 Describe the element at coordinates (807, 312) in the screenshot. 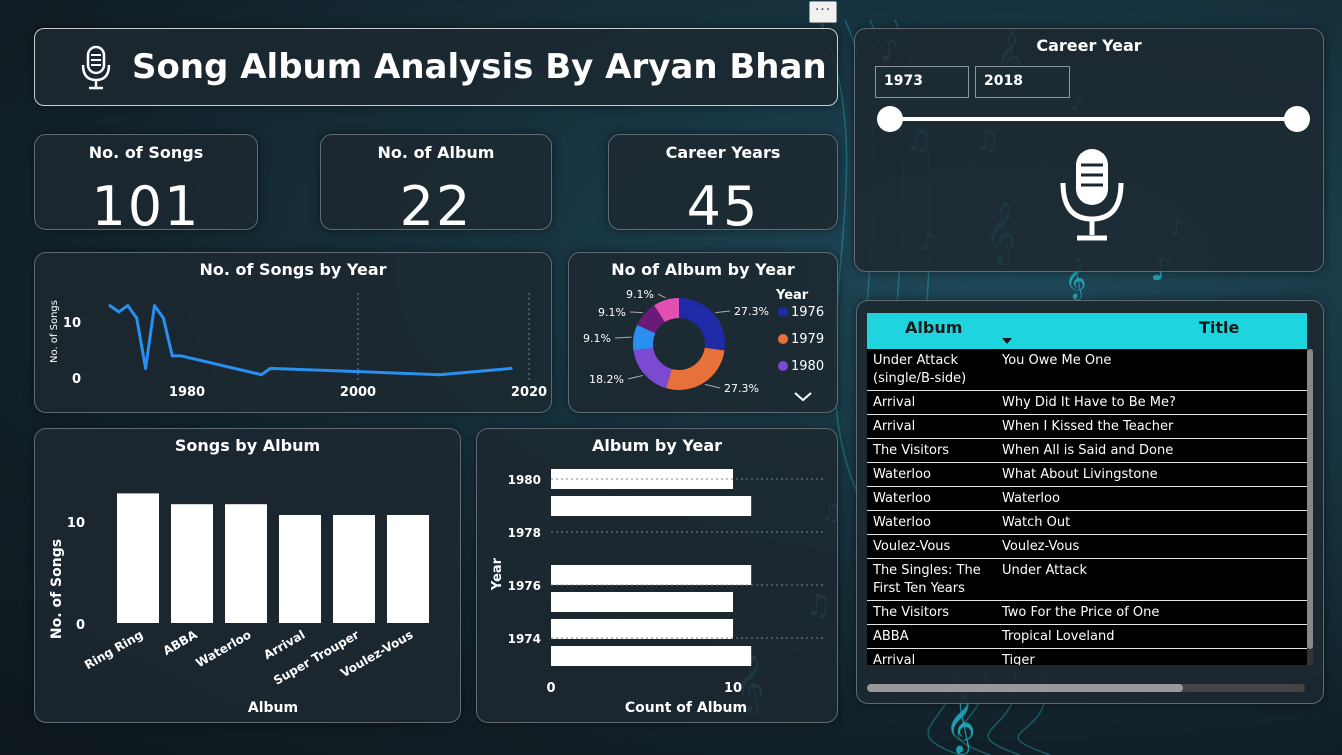

I see `legend-item: 1976` at that location.